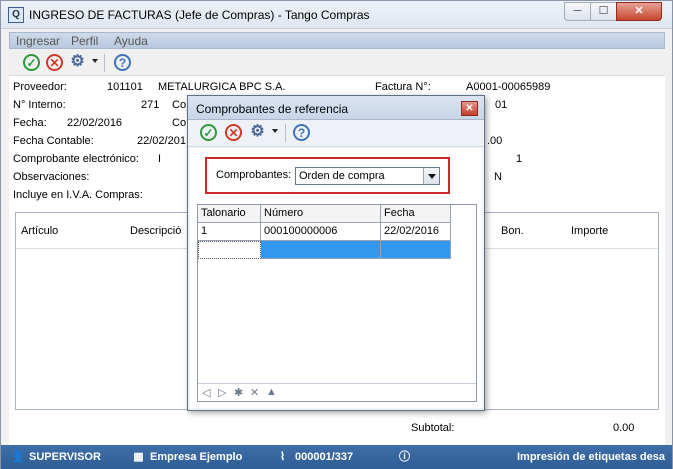 The height and width of the screenshot is (469, 673). I want to click on comprobante-electronico-label: Comprobante electrónico:, so click(76, 159).